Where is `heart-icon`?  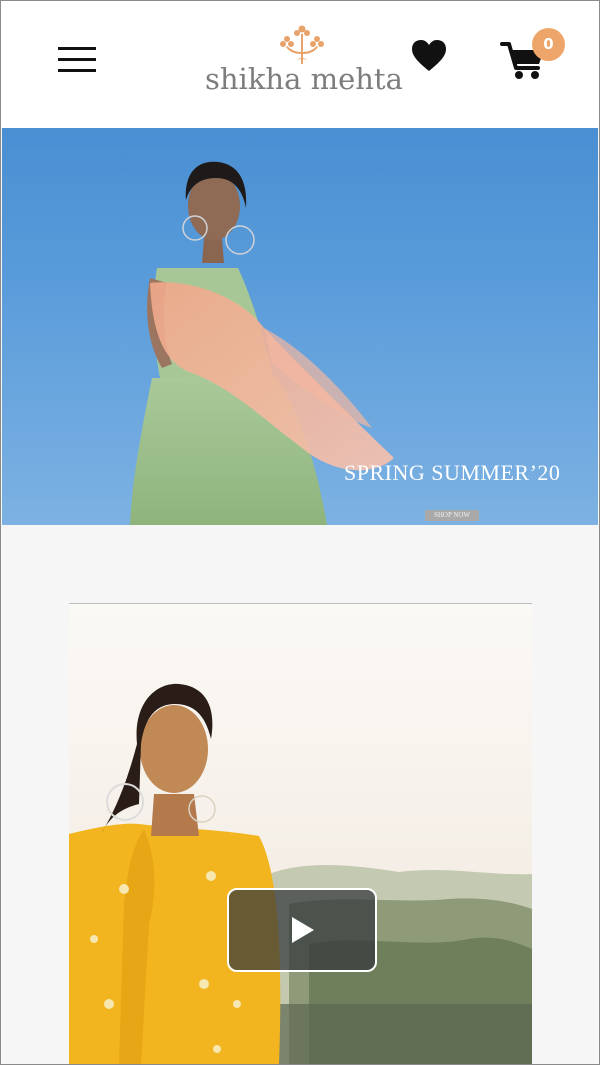 heart-icon is located at coordinates (429, 55).